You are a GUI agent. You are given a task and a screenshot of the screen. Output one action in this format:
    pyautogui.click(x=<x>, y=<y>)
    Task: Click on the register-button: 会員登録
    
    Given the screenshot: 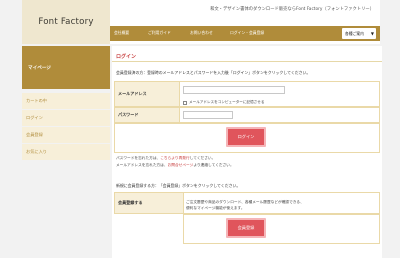 What is the action you would take?
    pyautogui.click(x=246, y=228)
    